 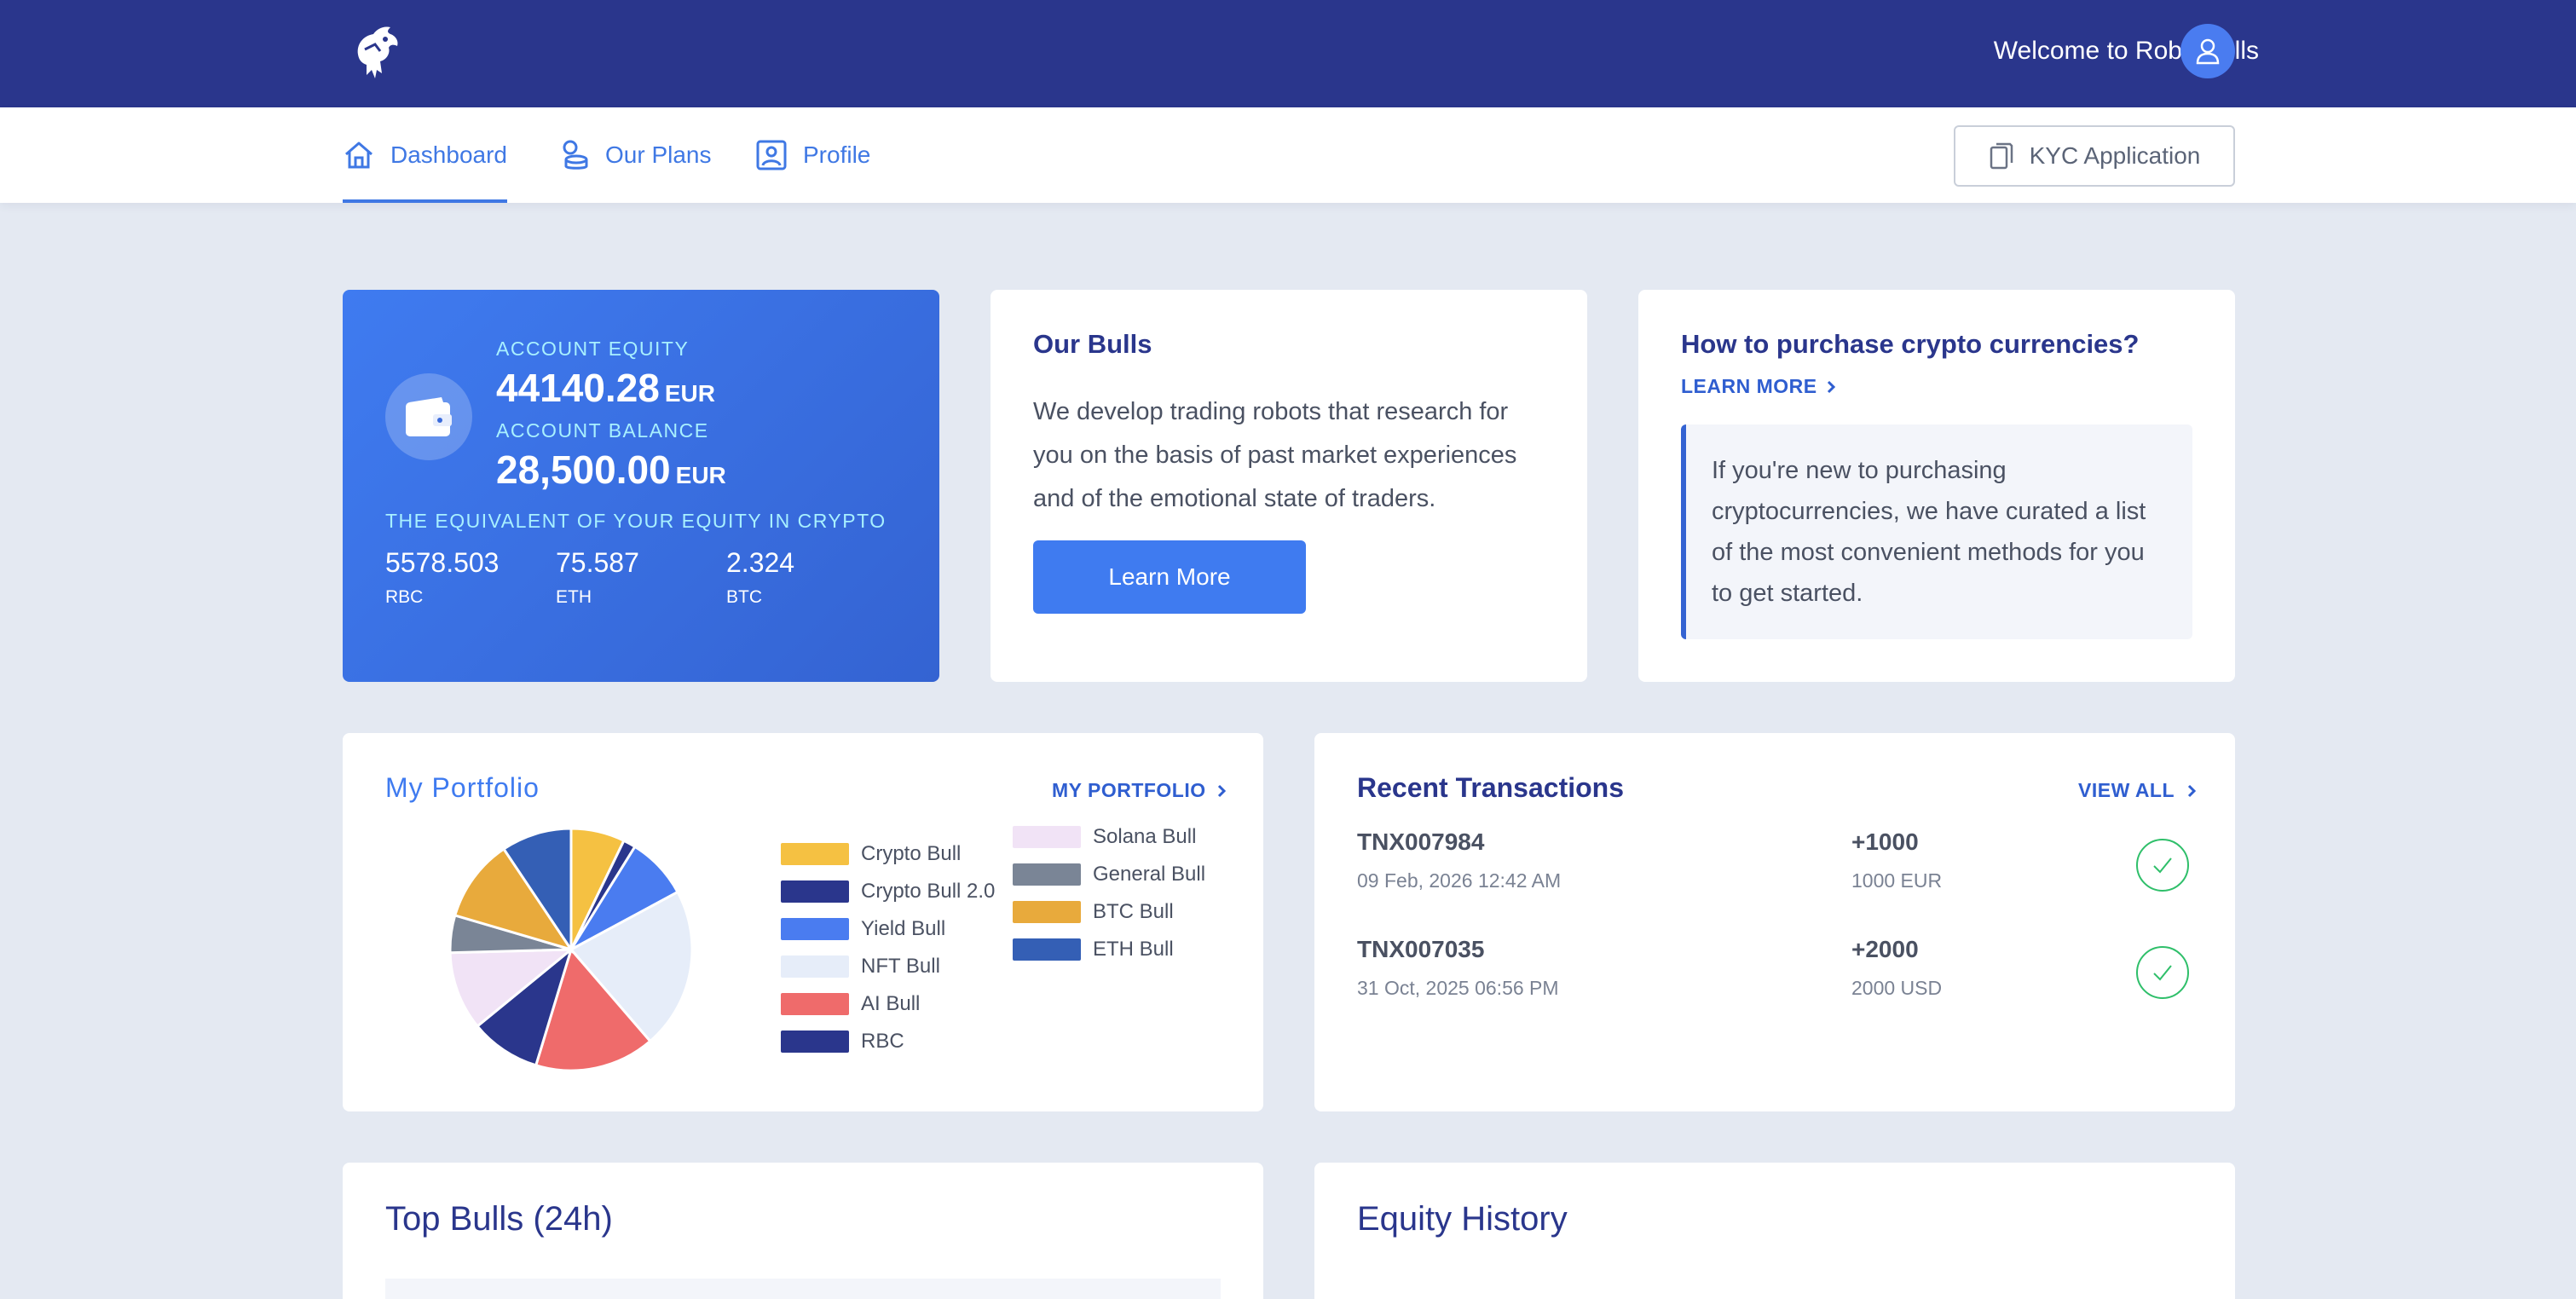 What do you see at coordinates (1421, 841) in the screenshot?
I see `transaction-id: TNX007984` at bounding box center [1421, 841].